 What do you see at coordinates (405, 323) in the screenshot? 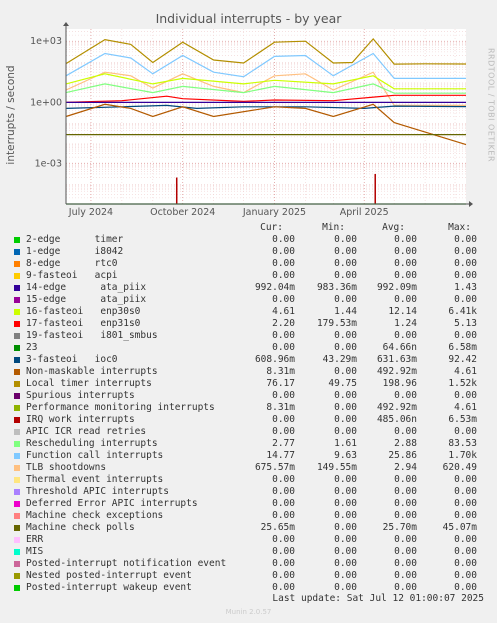
I see `legend-avg: 1.24` at bounding box center [405, 323].